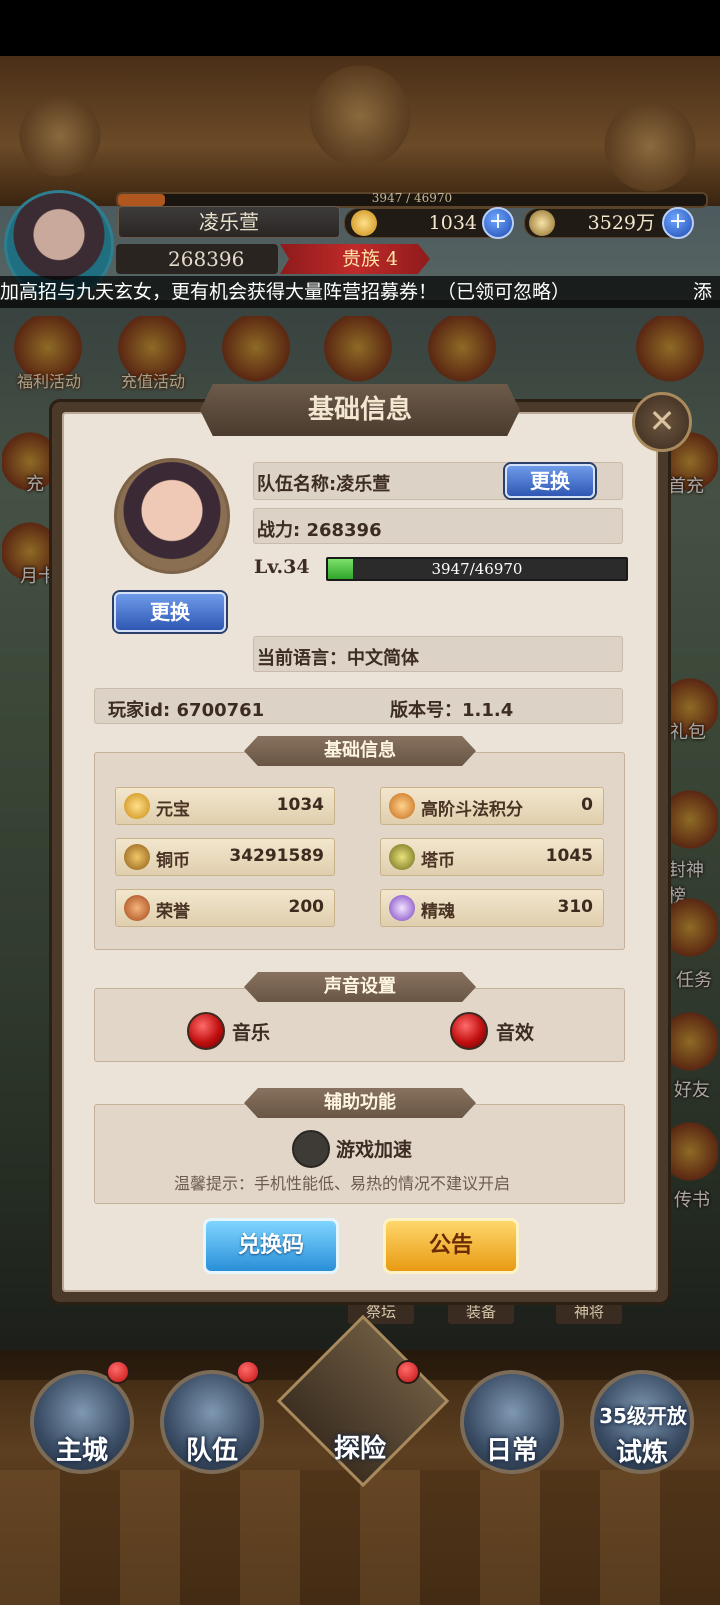 This screenshot has width=720, height=1605. What do you see at coordinates (402, 857) in the screenshot?
I see `tower-coin-icon` at bounding box center [402, 857].